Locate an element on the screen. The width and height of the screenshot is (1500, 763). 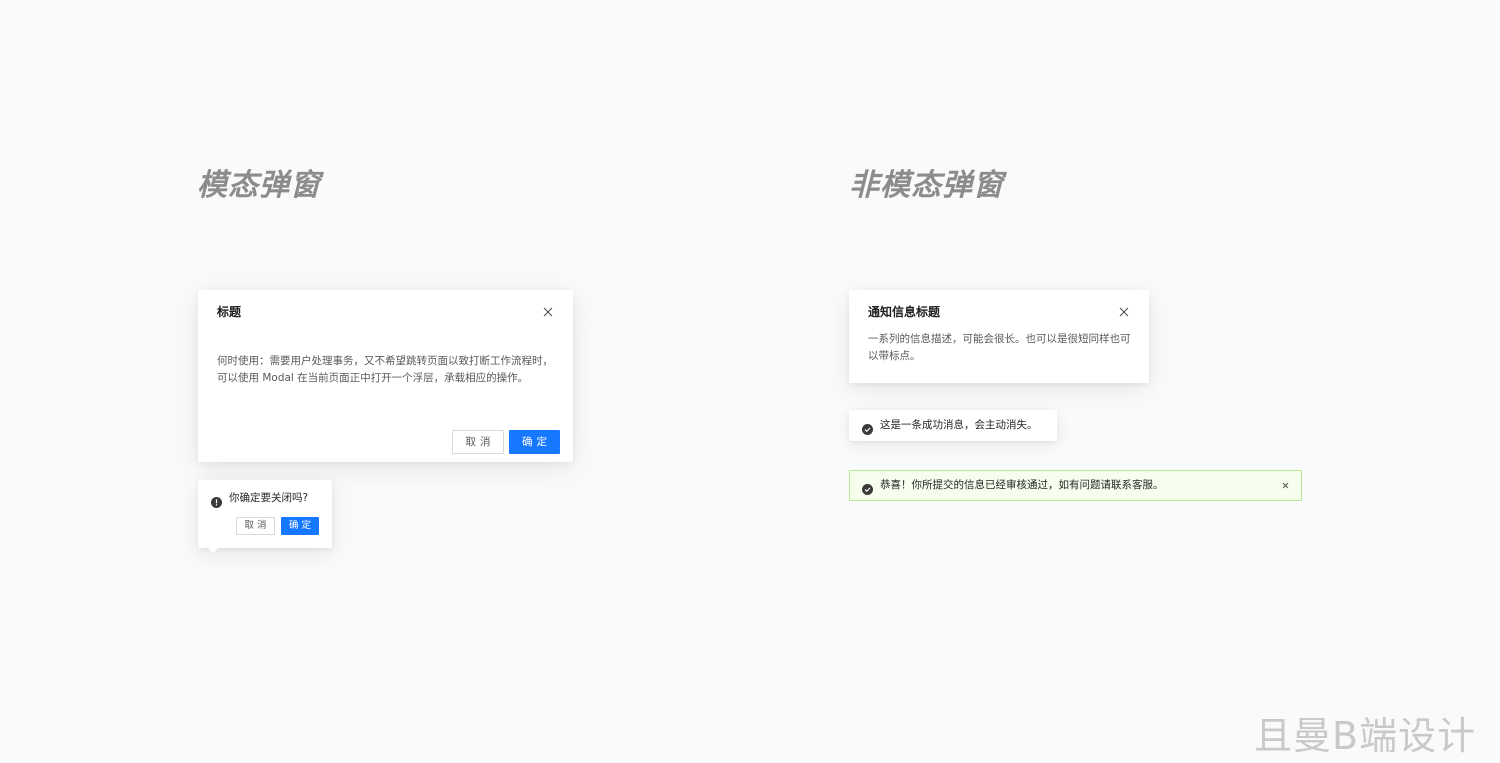
modal-section-heading: 模态弹窗 is located at coordinates (259, 185).